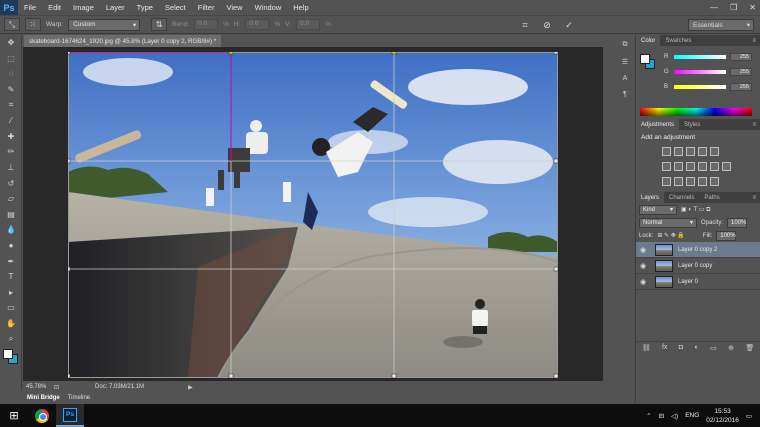  Describe the element at coordinates (726, 235) in the screenshot. I see `fill-input: 100%` at that location.